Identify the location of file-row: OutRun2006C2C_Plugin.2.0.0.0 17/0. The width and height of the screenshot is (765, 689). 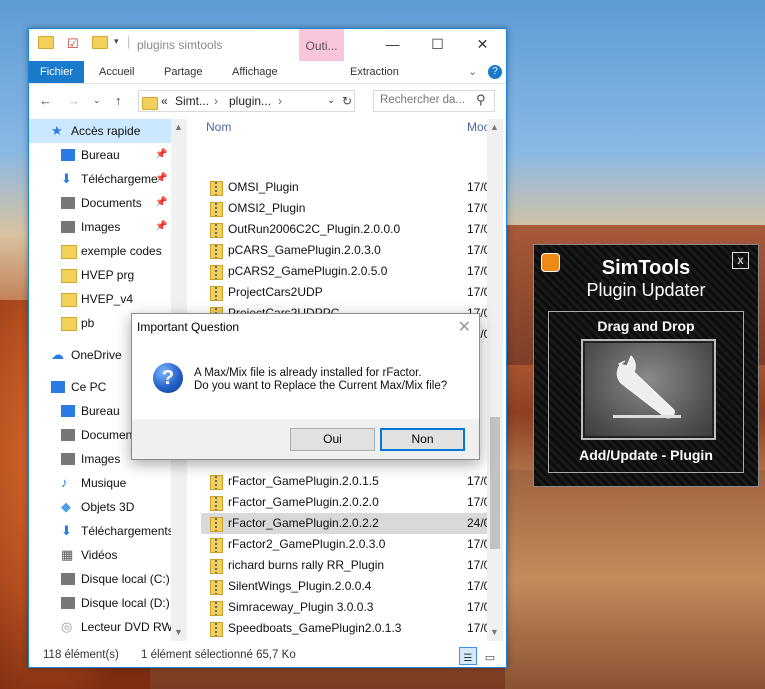
(346, 229).